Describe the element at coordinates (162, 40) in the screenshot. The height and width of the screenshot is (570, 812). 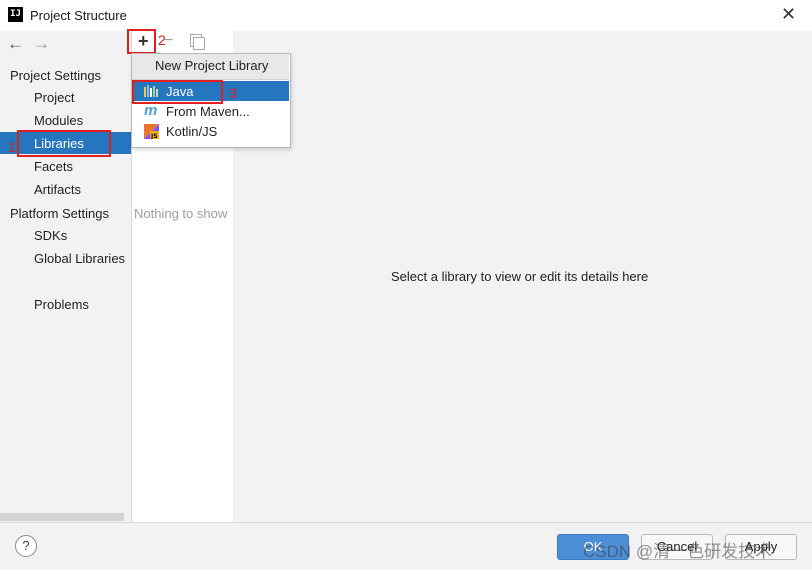
I see `annotation-step-2: 2` at that location.